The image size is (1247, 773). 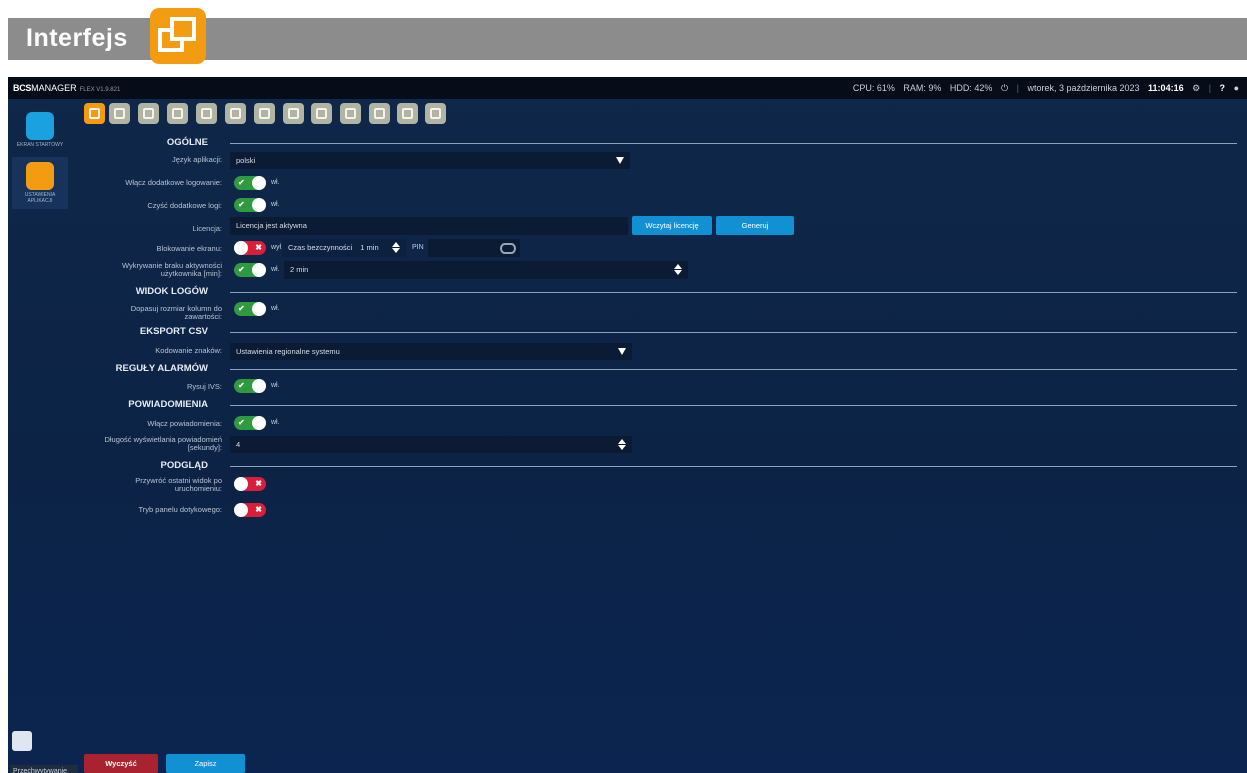 What do you see at coordinates (173, 182) in the screenshot?
I see `extra-logging-label: Włącz dodatkowe logowanie:` at bounding box center [173, 182].